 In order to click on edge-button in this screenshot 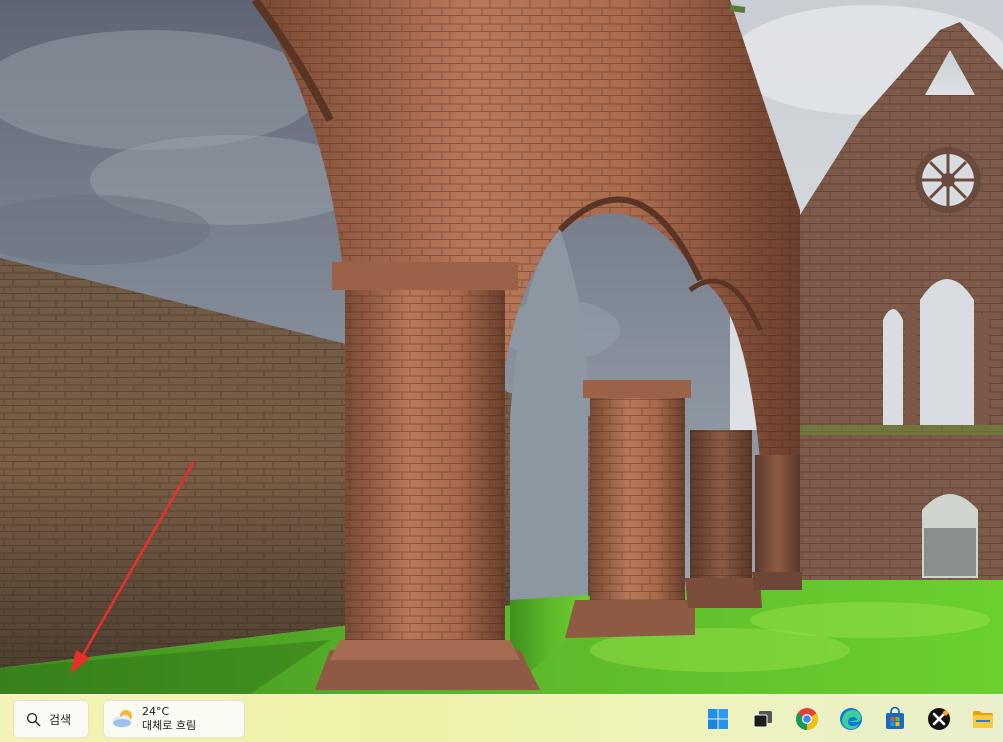, I will do `click(851, 719)`.